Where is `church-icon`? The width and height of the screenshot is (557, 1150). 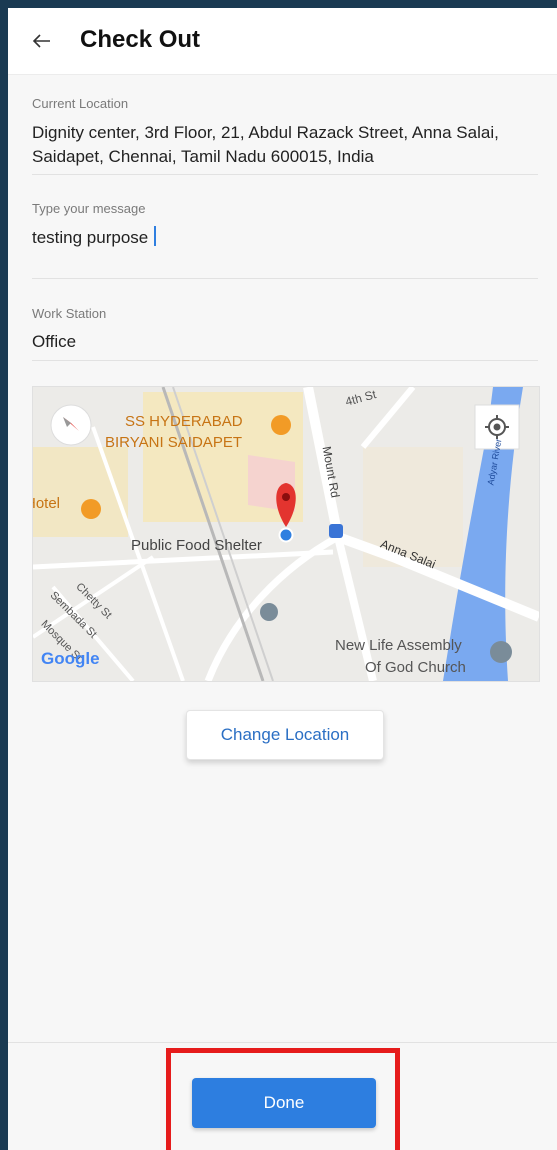 church-icon is located at coordinates (501, 652).